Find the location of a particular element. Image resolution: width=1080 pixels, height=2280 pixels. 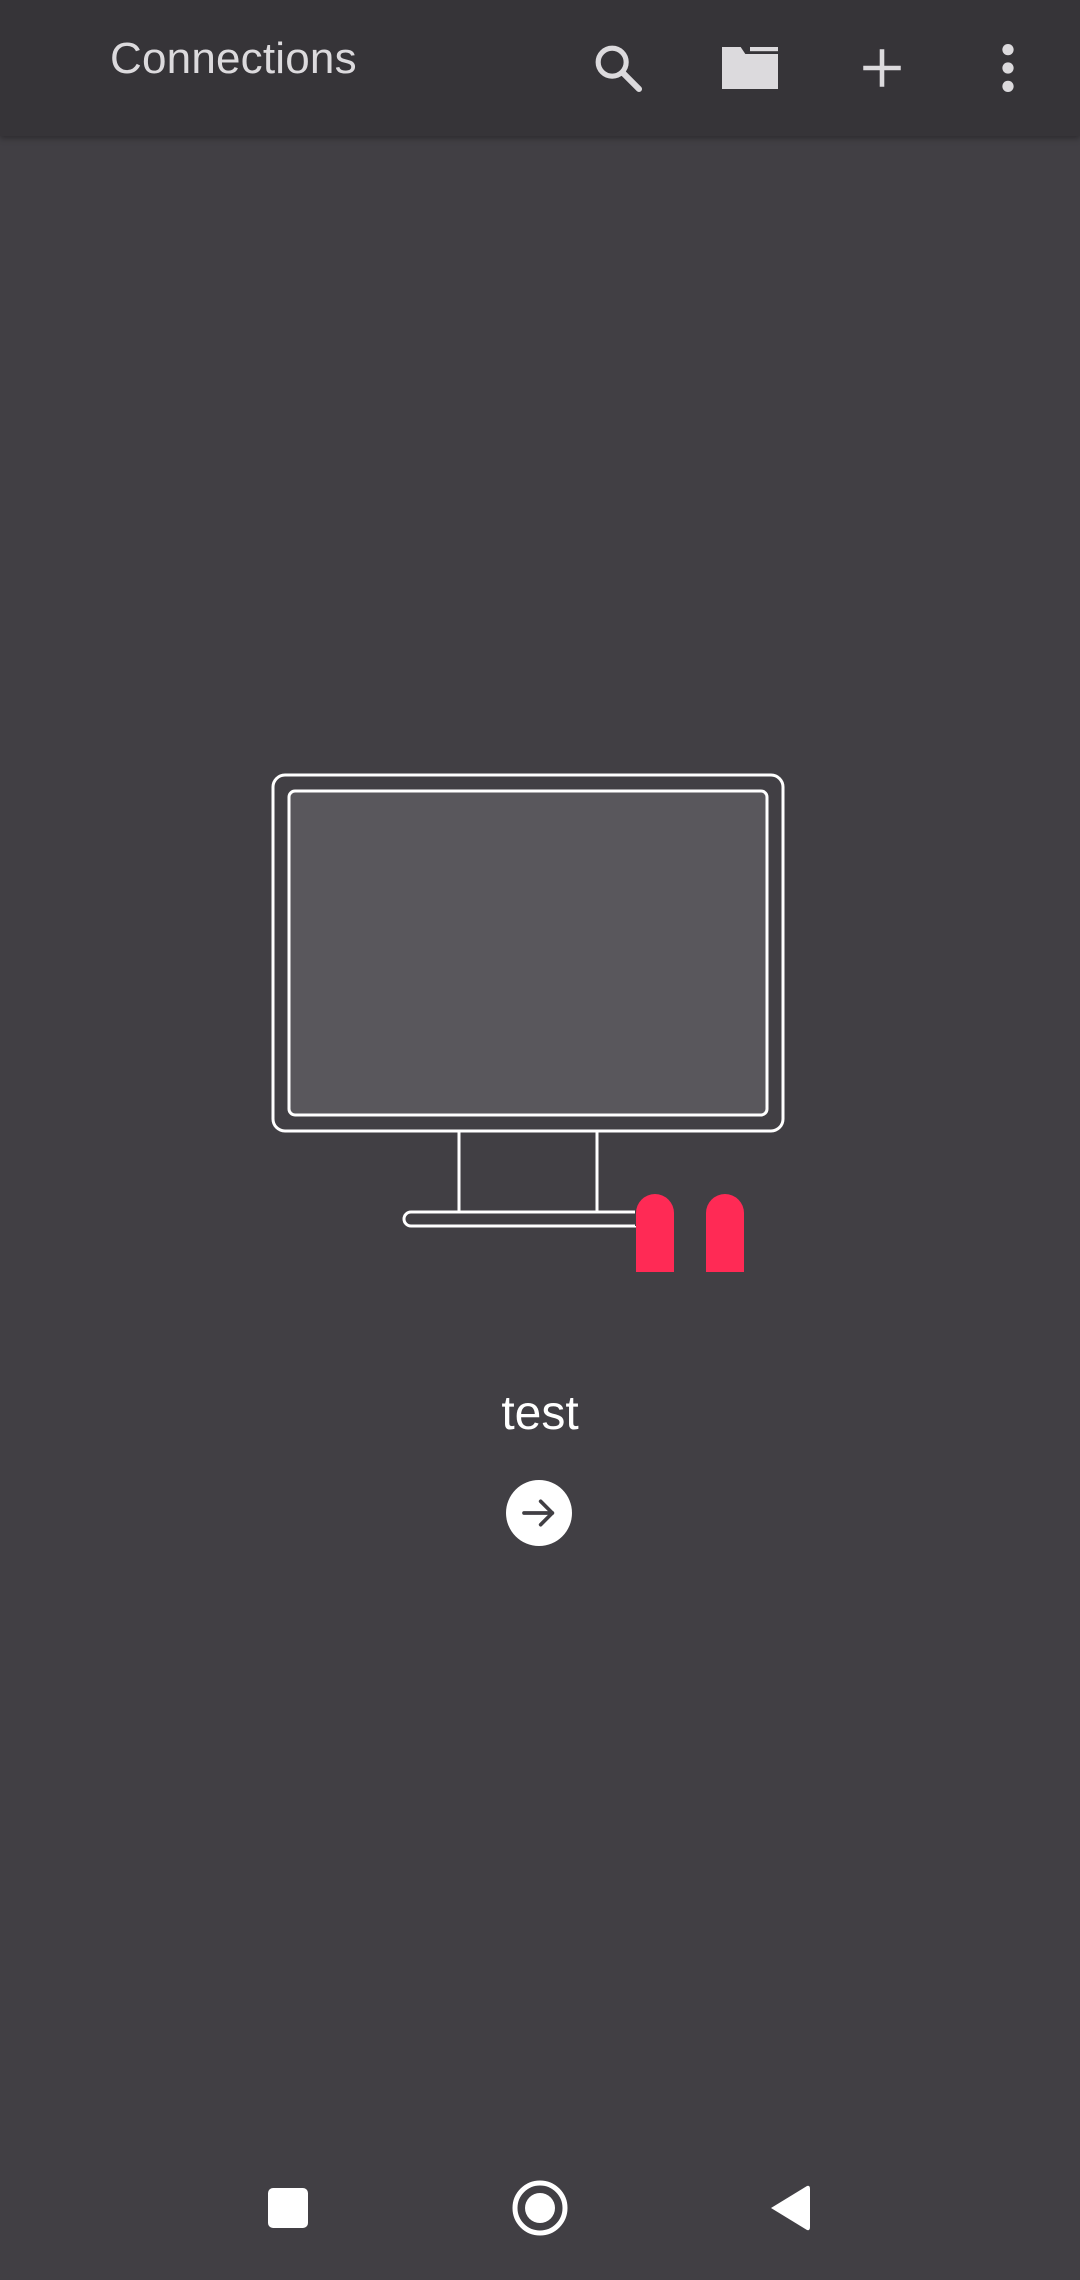

circle-icon is located at coordinates (540, 2208).